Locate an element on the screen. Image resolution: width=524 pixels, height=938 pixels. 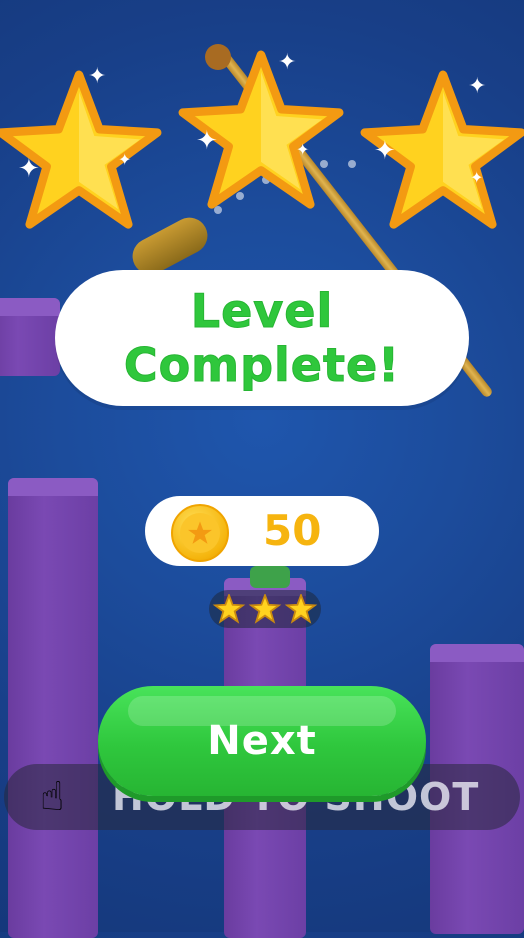
pillar-left is located at coordinates (53, 708).